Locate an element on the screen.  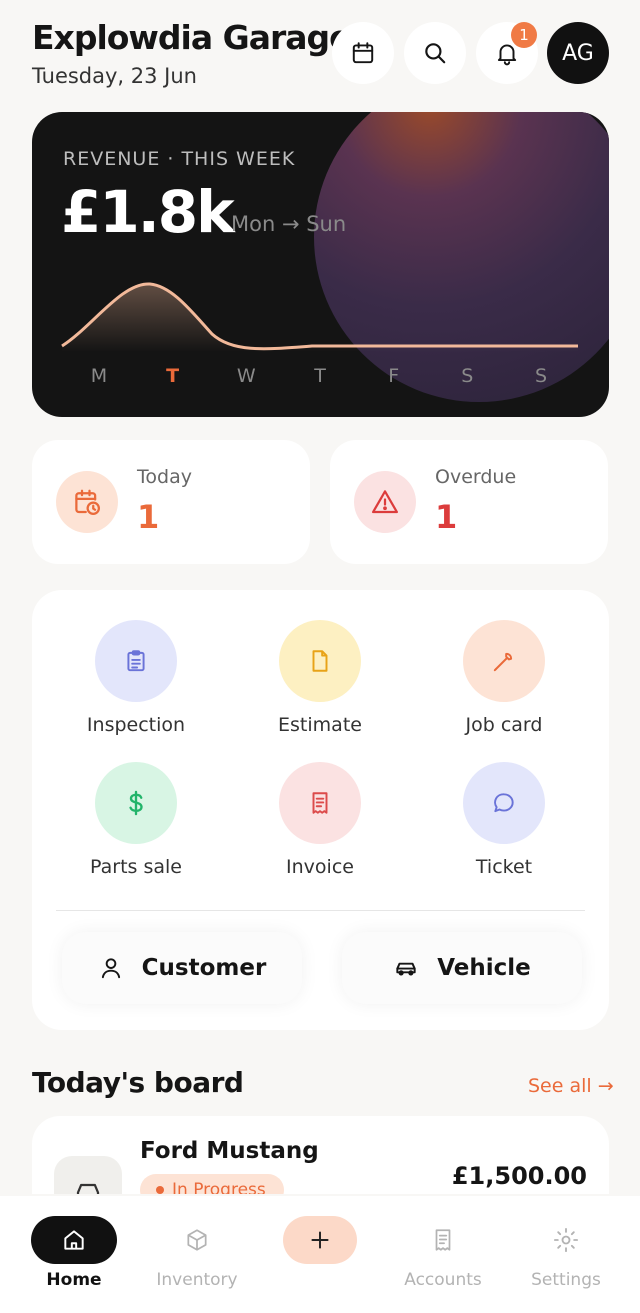
plus-icon is located at coordinates (320, 1240).